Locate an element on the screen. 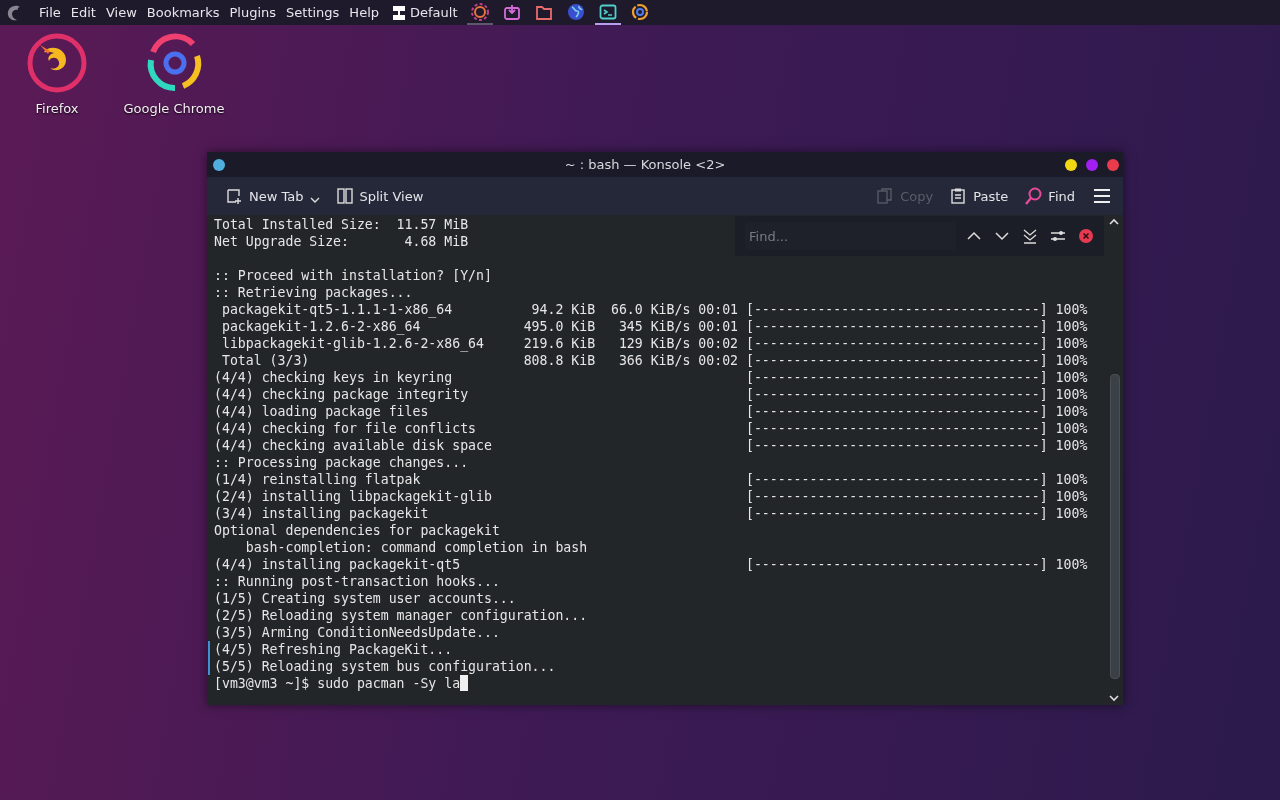 The height and width of the screenshot is (800, 1280). window-title: ~ : bash — Konsole <2> is located at coordinates (645, 164).